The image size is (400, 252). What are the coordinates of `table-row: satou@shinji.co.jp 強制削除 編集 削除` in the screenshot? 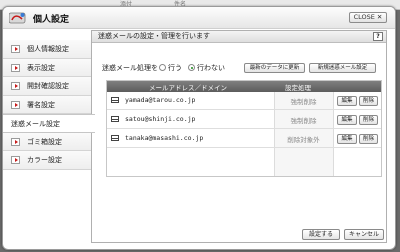 It's located at (244, 120).